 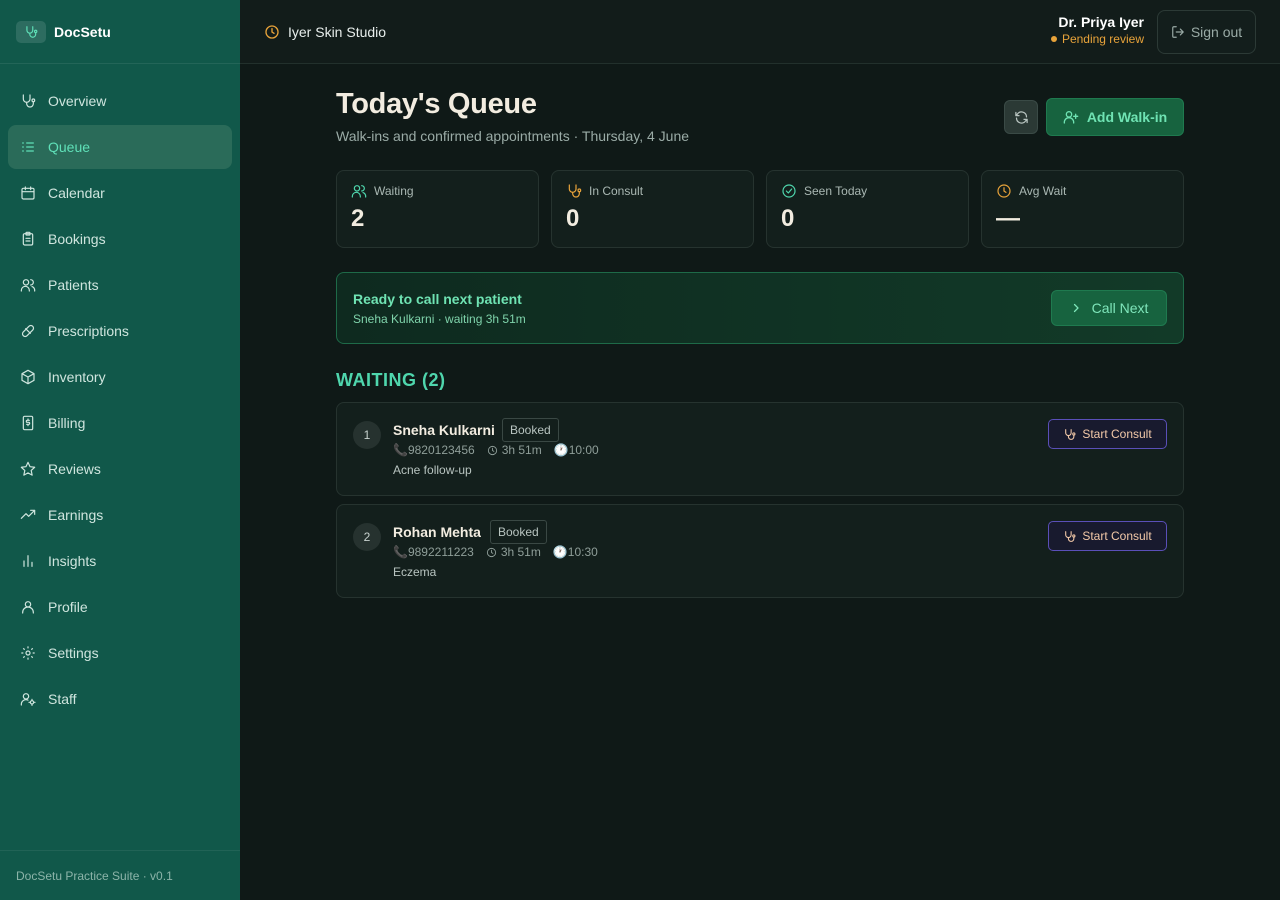 What do you see at coordinates (82, 31) in the screenshot?
I see `brand-name: DocSetu` at bounding box center [82, 31].